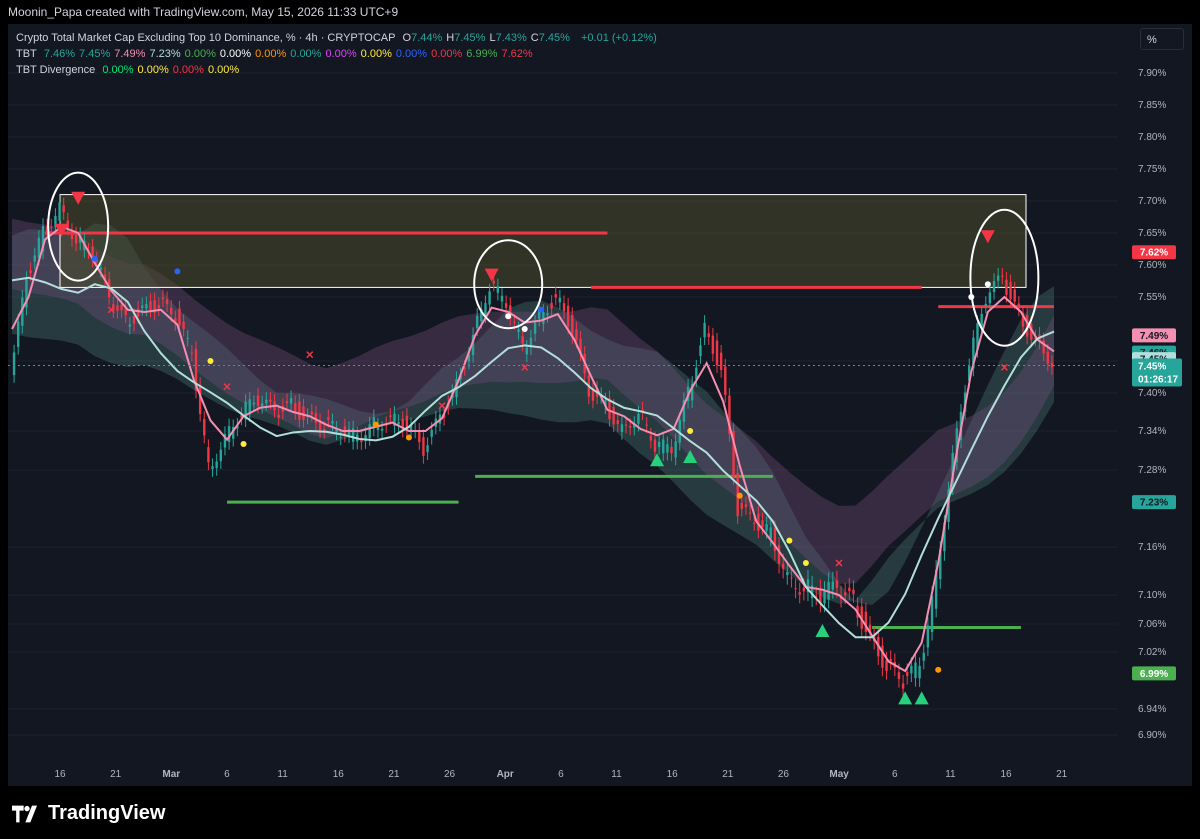 The image size is (1200, 839). What do you see at coordinates (427, 38) in the screenshot?
I see `ohlc-value-o: 7.44%` at bounding box center [427, 38].